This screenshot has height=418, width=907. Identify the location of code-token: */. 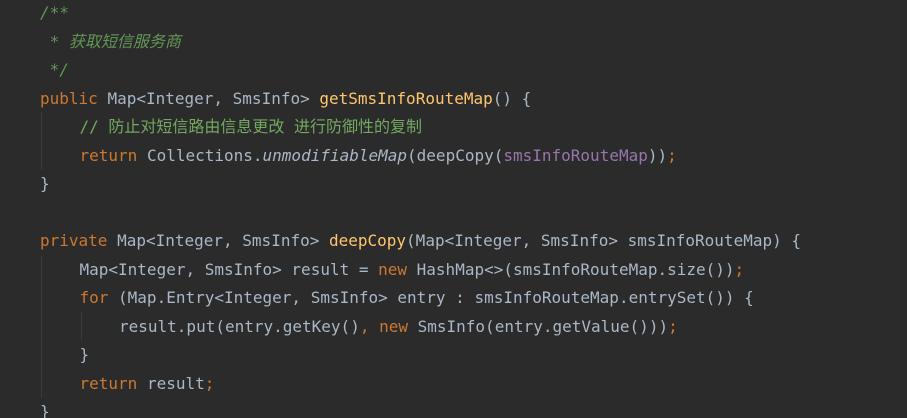
(54, 69).